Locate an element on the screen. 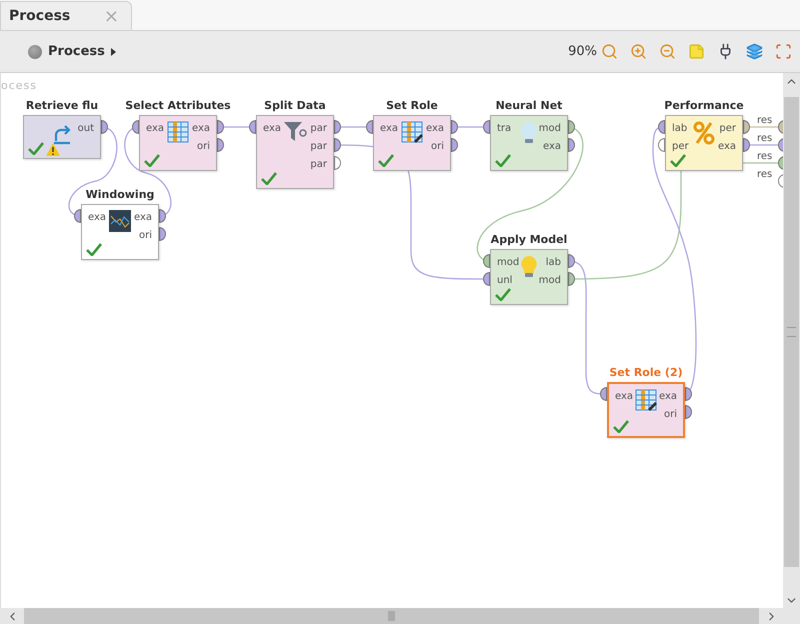 This screenshot has width=800, height=624. operator-title: Performance is located at coordinates (704, 105).